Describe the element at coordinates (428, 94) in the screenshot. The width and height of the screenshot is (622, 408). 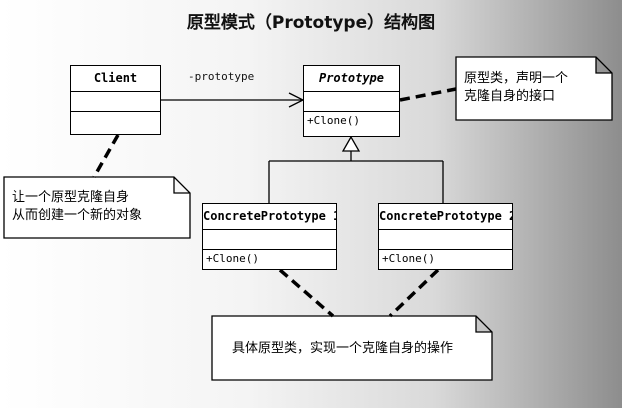
I see `prototype-note-anchor` at that location.